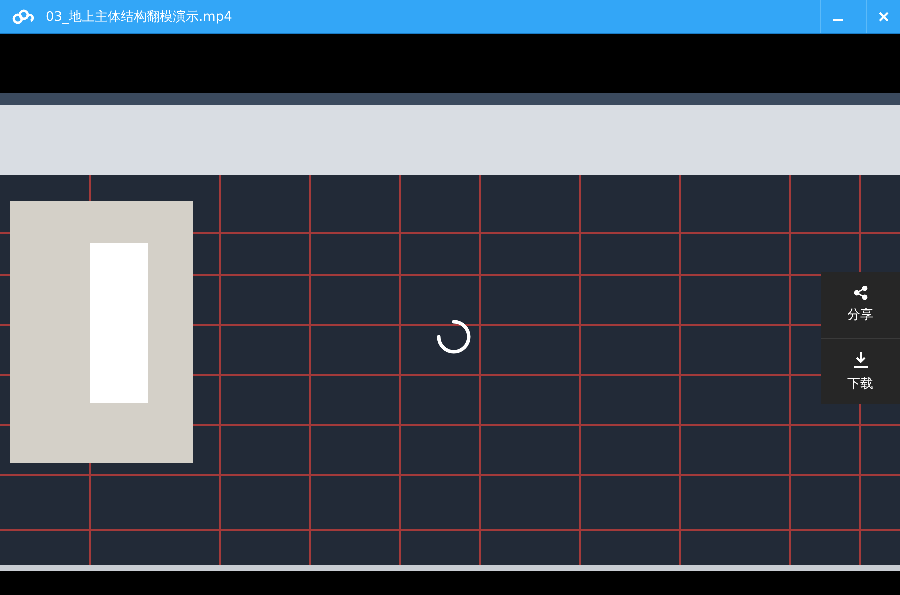  Describe the element at coordinates (23, 16) in the screenshot. I see `cloud-logo-icon` at that location.